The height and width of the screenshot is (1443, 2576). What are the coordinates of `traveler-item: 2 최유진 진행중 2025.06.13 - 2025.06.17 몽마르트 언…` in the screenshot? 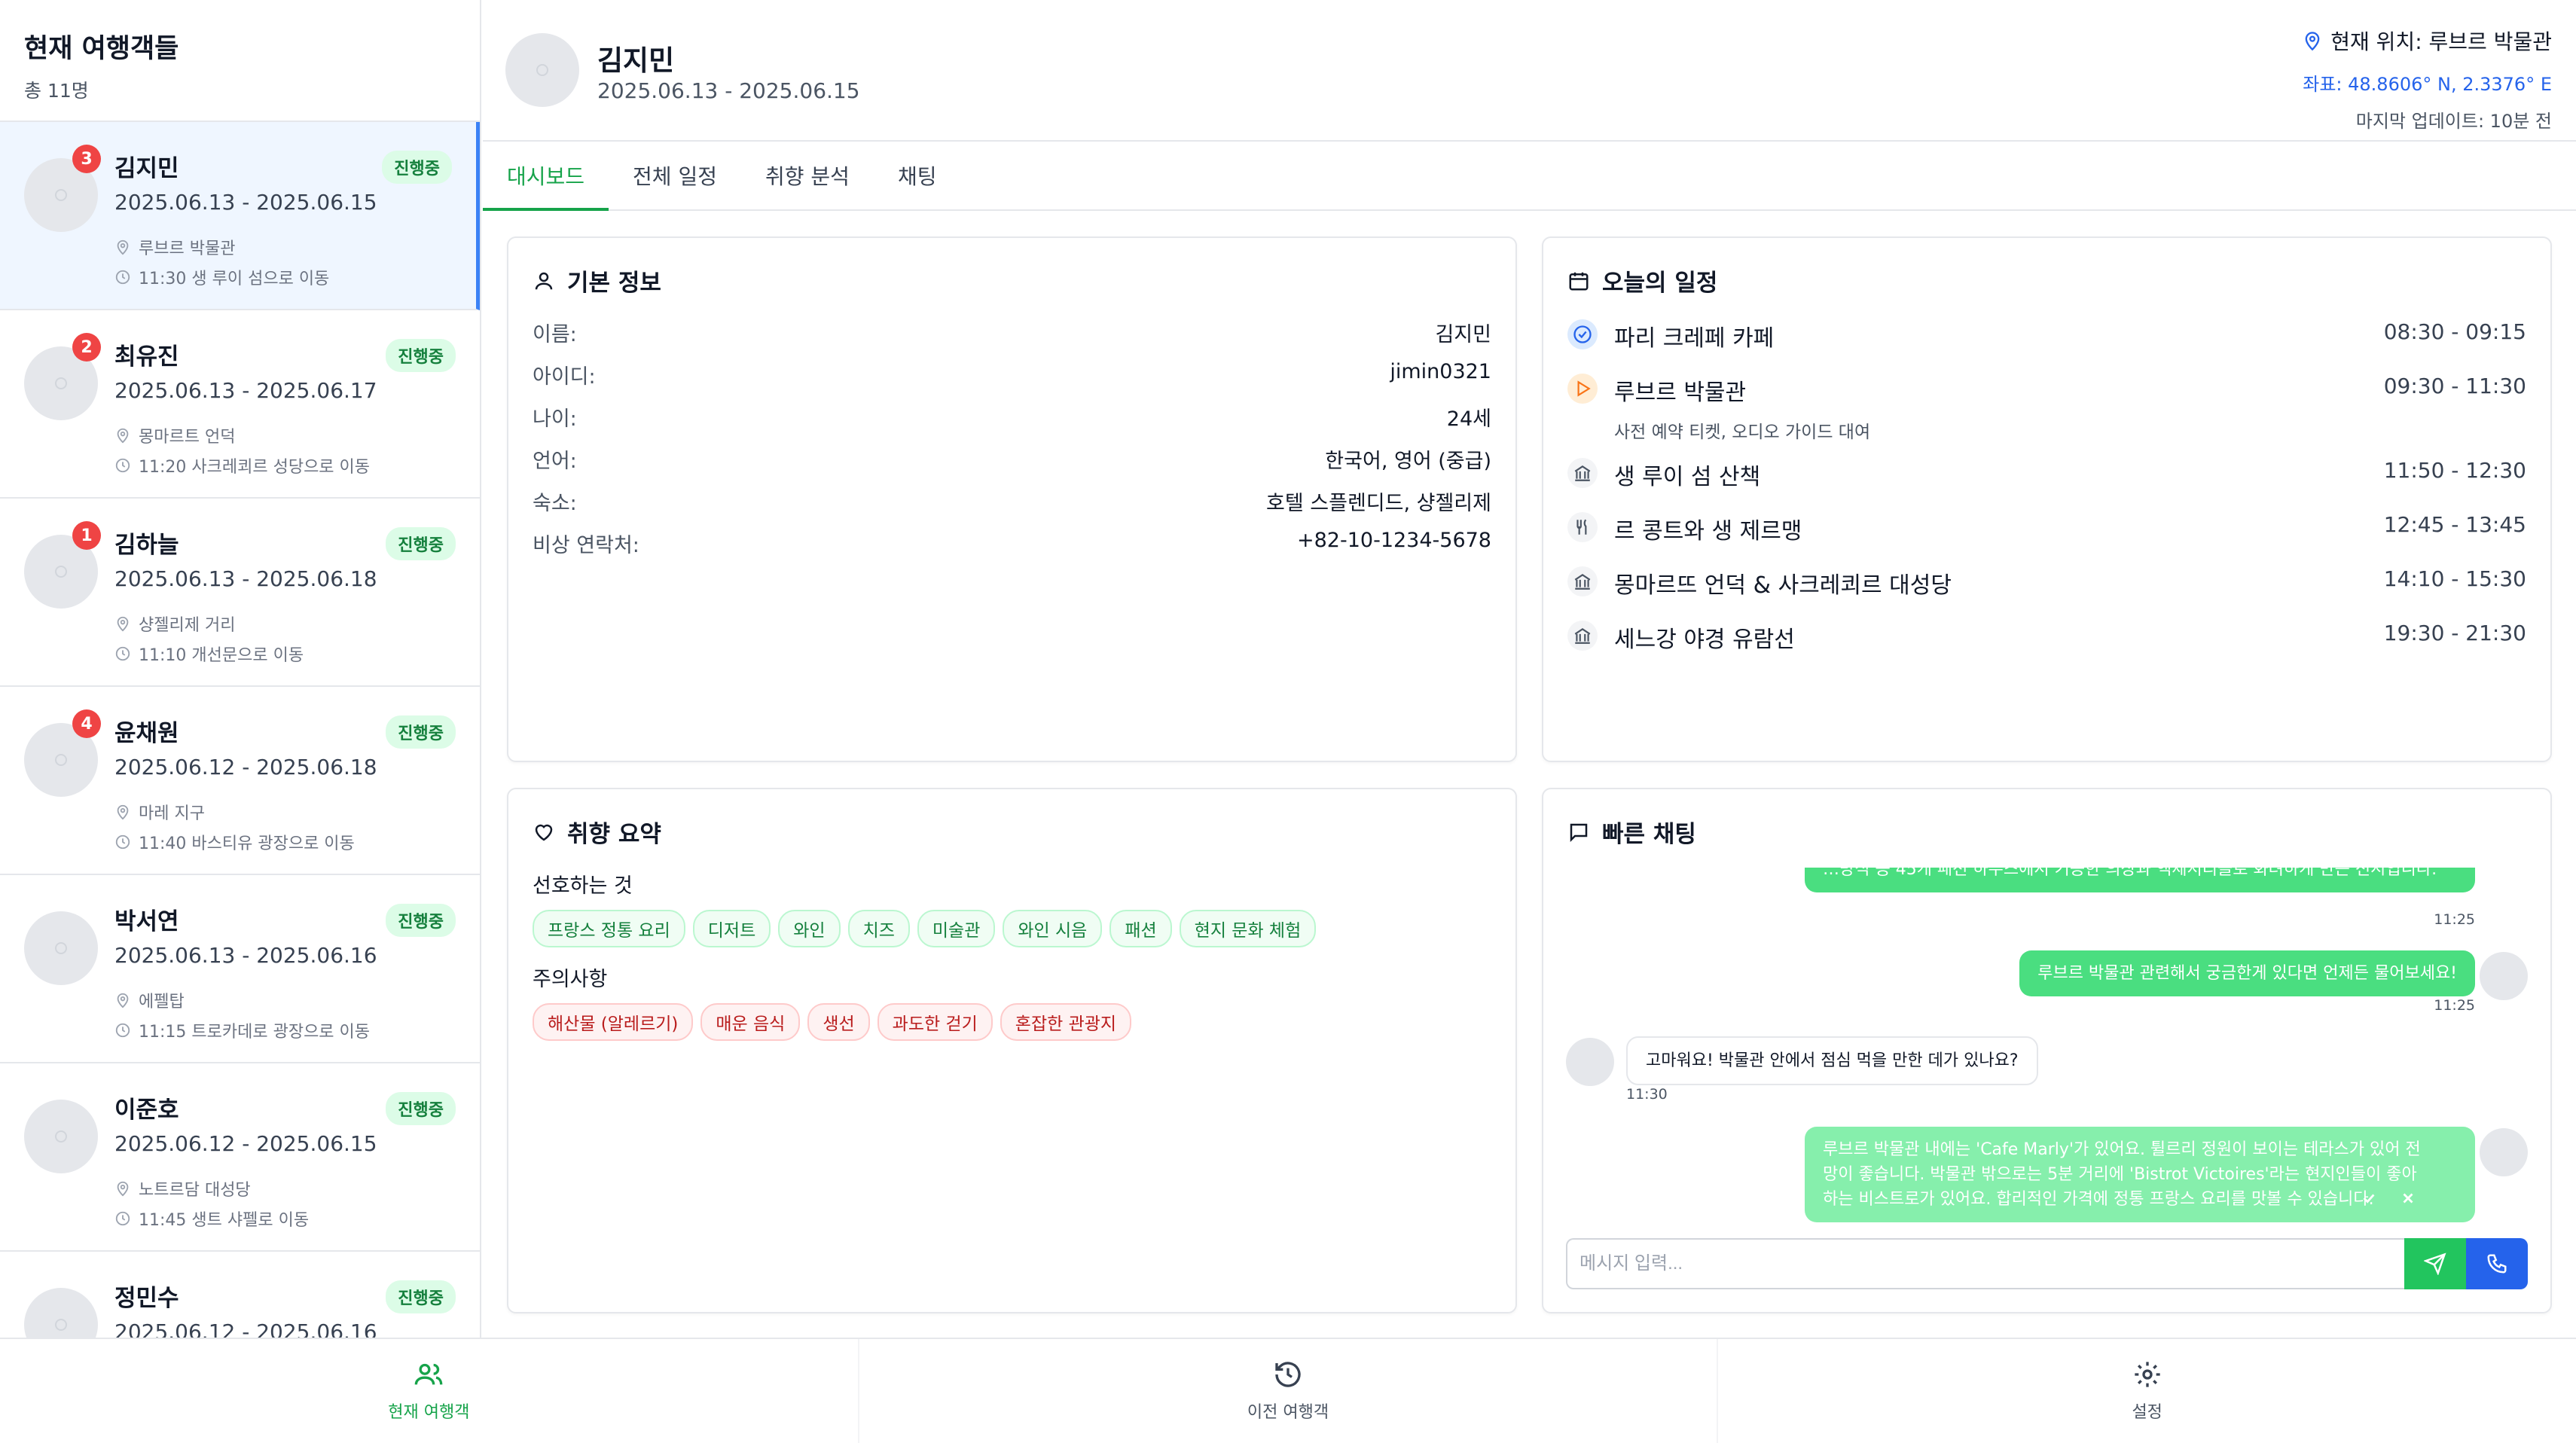 It's located at (240, 404).